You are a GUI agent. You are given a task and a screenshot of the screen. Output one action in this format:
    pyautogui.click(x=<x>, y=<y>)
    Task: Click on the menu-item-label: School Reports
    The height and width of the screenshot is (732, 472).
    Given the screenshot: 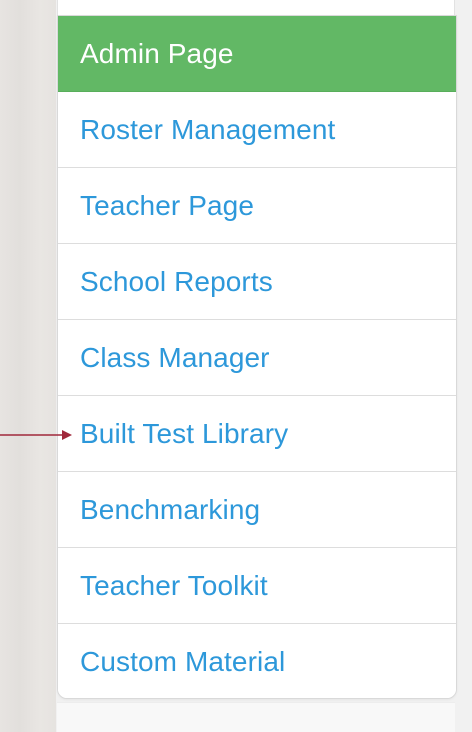 What is the action you would take?
    pyautogui.click(x=176, y=281)
    